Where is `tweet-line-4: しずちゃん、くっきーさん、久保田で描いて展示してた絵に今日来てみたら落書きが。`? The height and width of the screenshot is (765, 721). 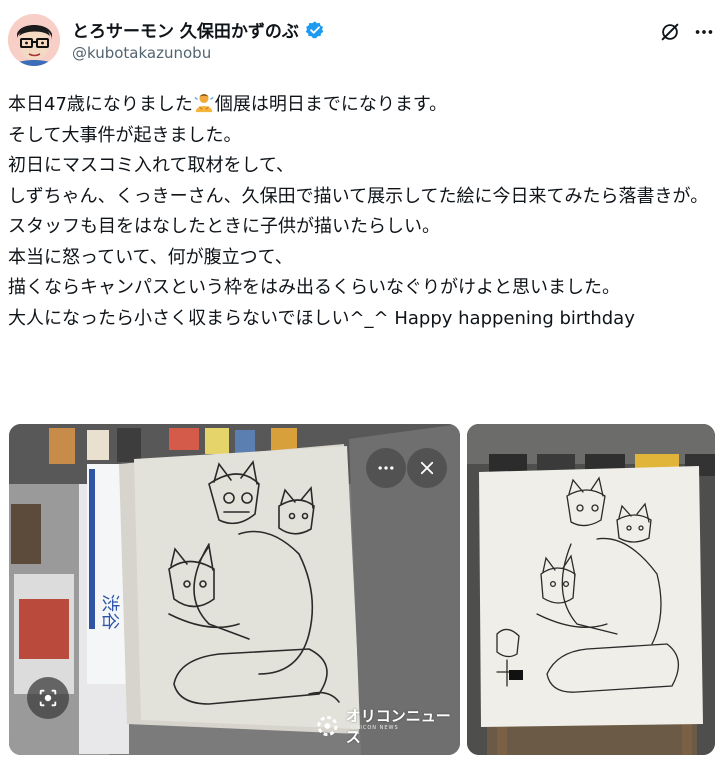
tweet-line-4: しずちゃん、くっきーさん、久保田で描いて展示してた絵に今日来てみたら落書きが。 is located at coordinates (358, 196).